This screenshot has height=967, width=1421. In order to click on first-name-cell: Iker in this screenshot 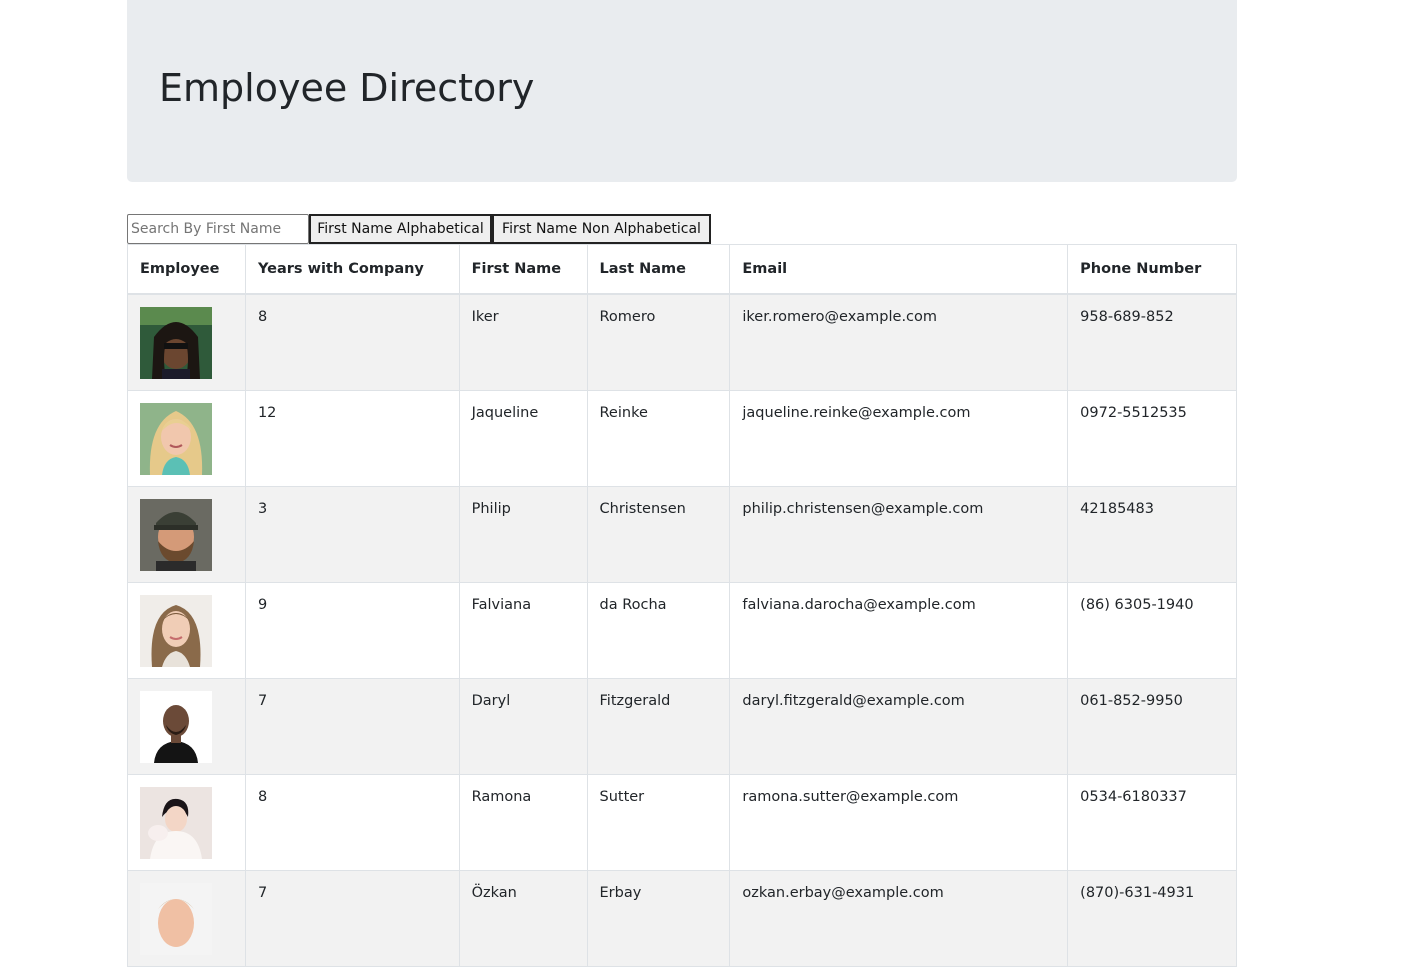, I will do `click(523, 342)`.